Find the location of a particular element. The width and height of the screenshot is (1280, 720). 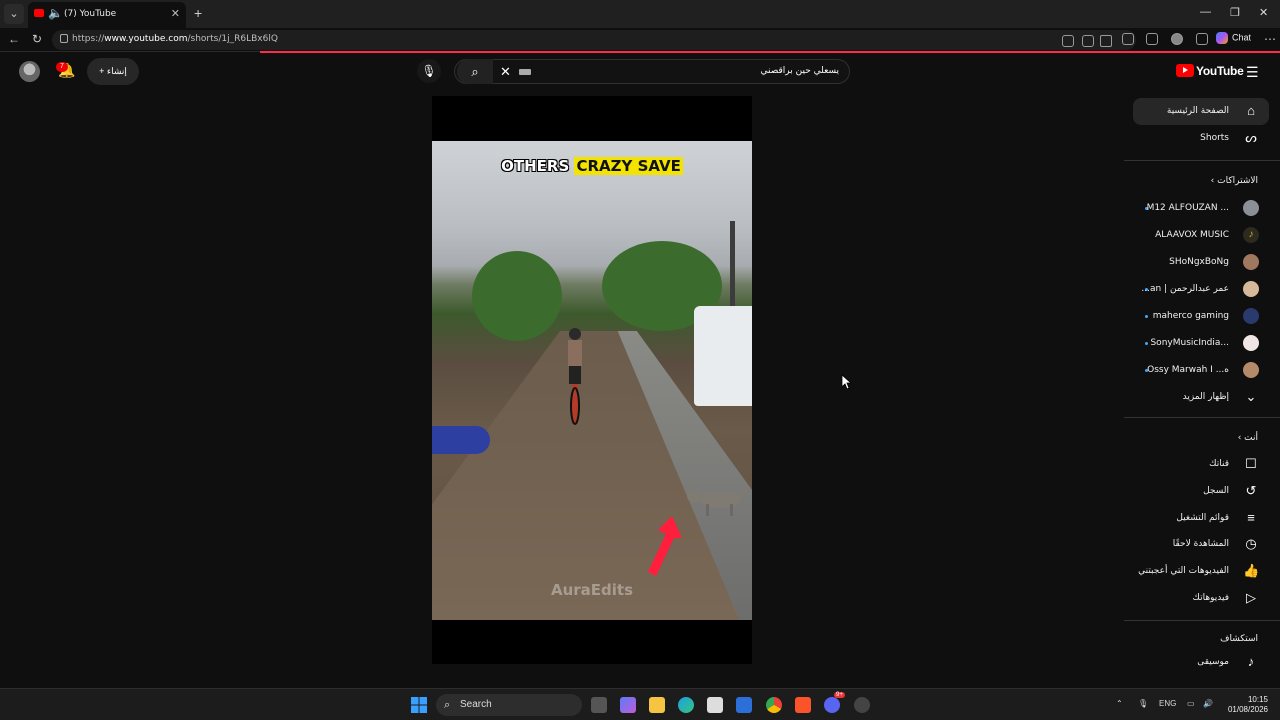

sidebar-item-home: الصفحة الرئيسية ⌂ is located at coordinates (1201, 111).